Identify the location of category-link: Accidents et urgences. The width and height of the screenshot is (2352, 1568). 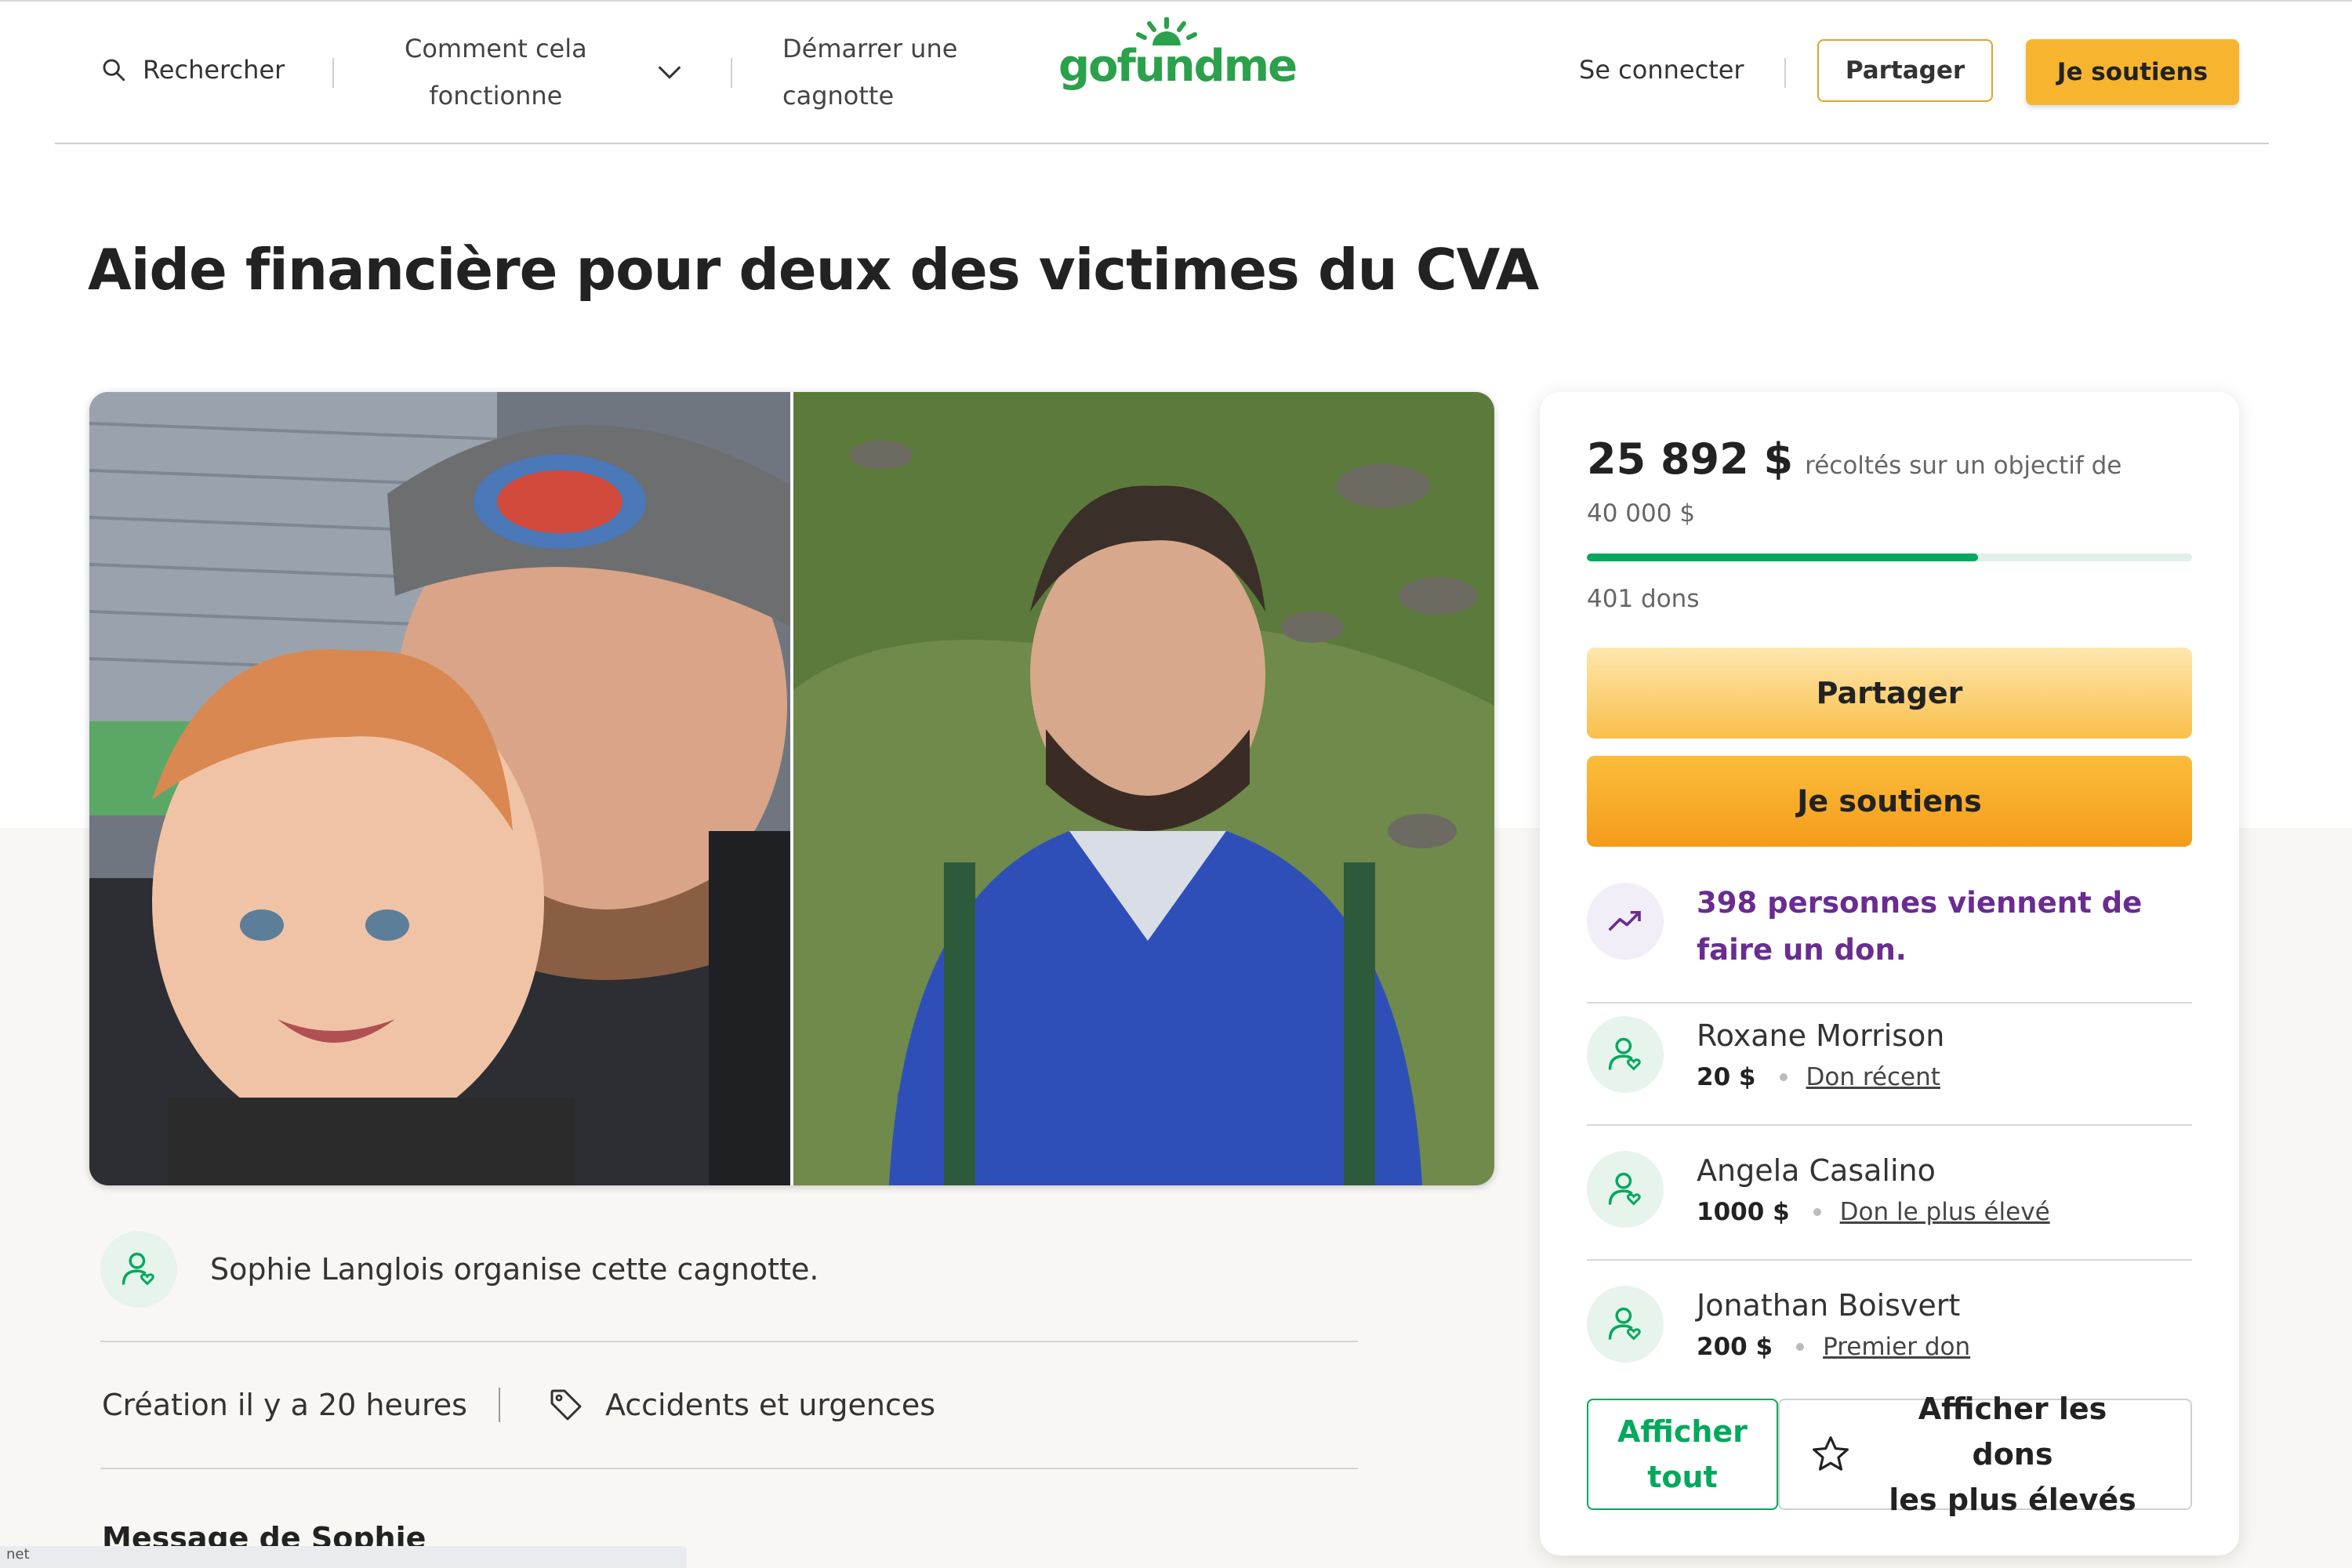
(741, 1405).